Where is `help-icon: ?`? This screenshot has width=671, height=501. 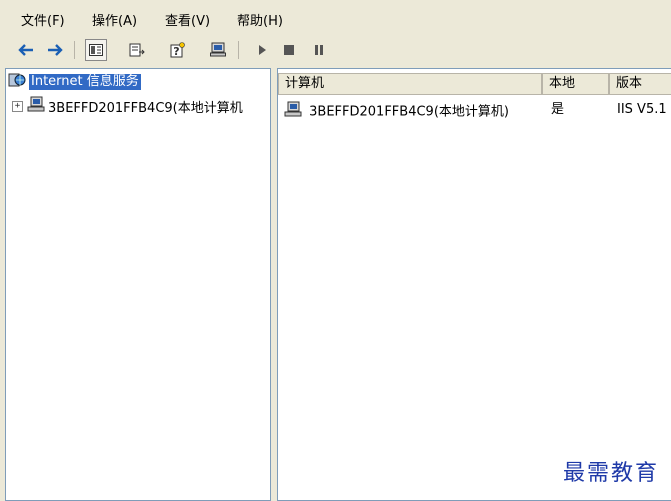 help-icon: ? is located at coordinates (177, 50).